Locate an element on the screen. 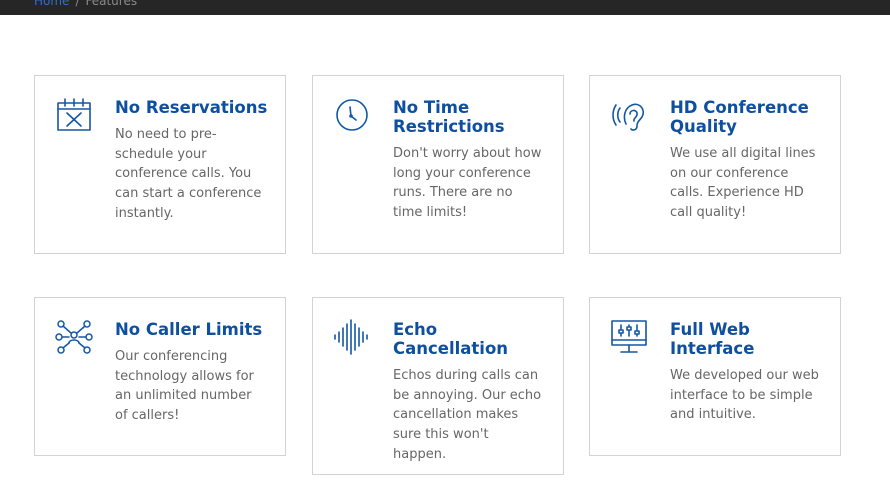 The width and height of the screenshot is (890, 485). feature-title: HD Conference Quality is located at coordinates (739, 117).